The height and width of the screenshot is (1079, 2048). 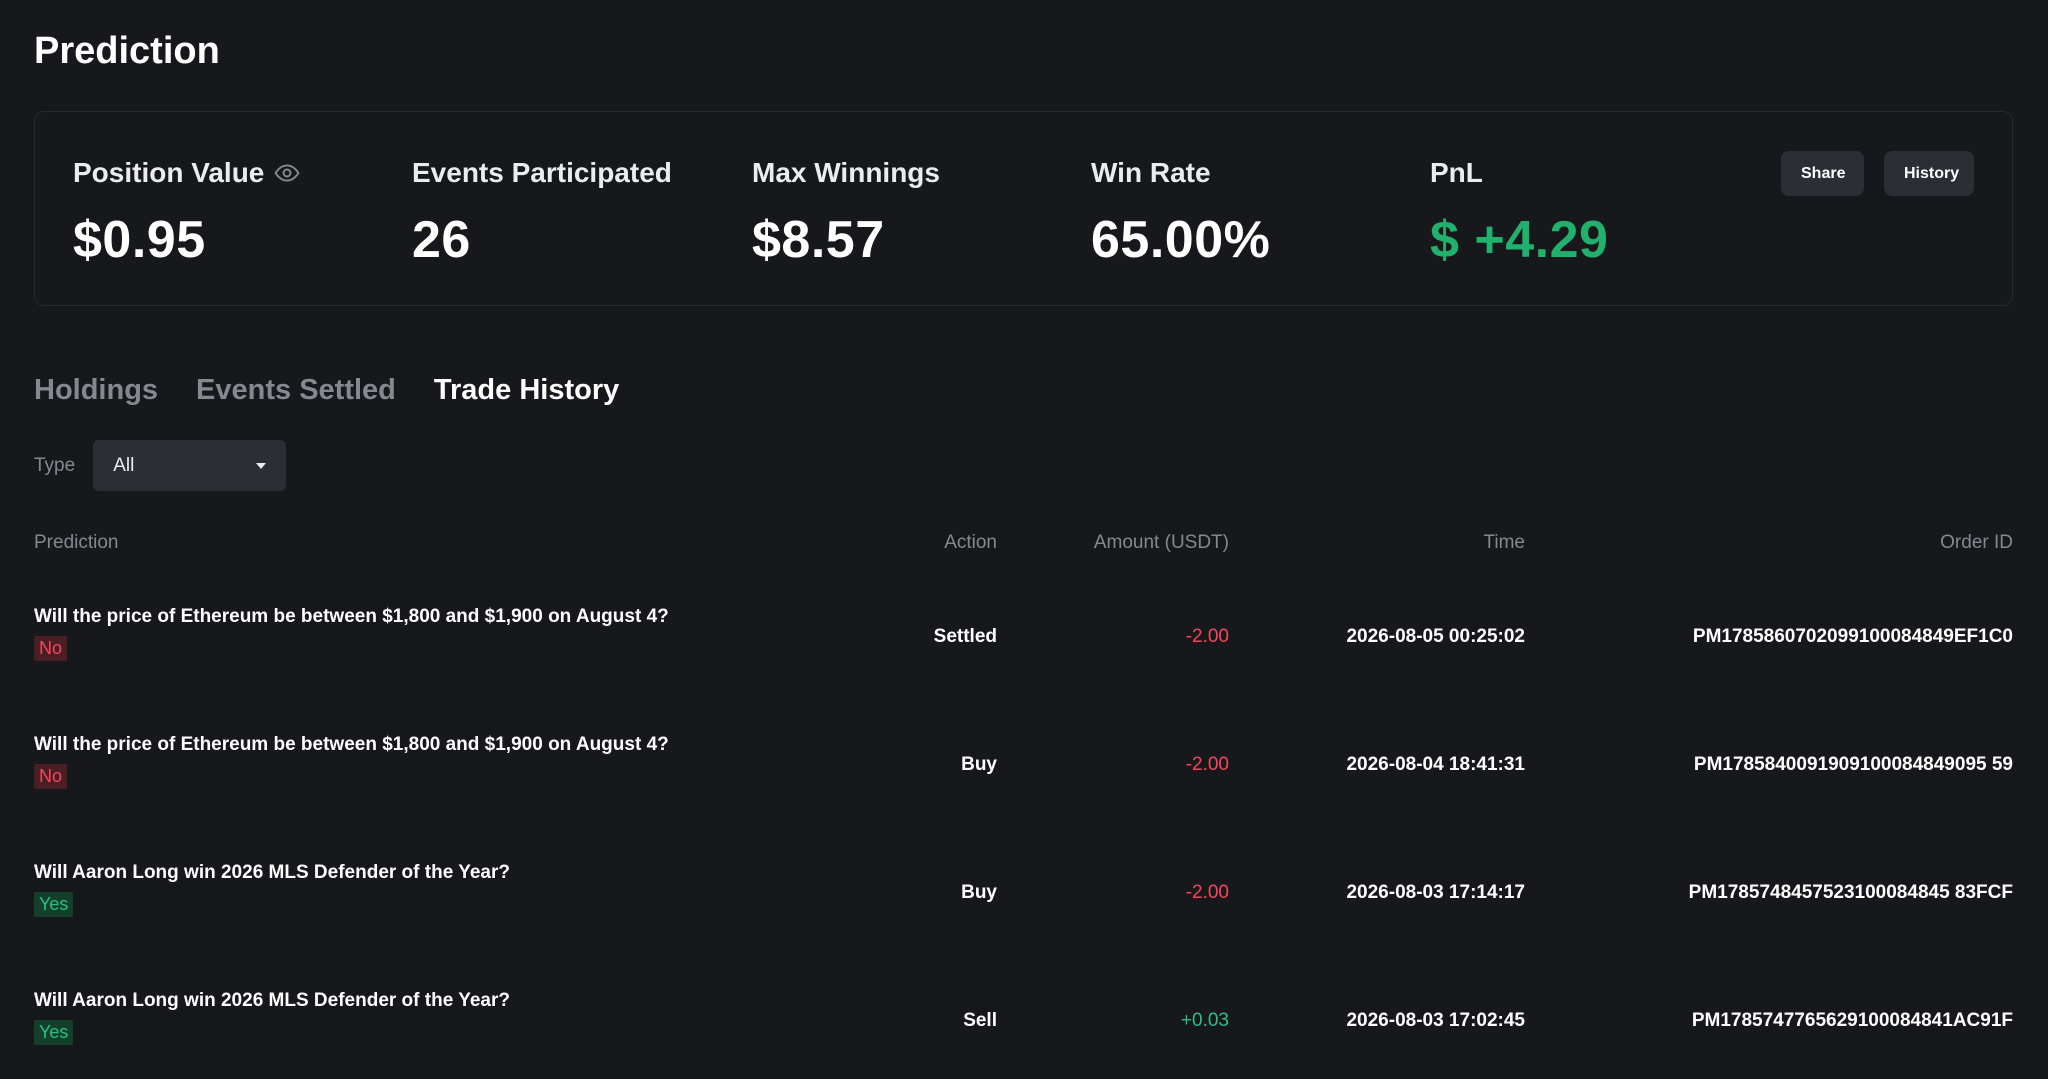 I want to click on stat-position-value: Position Value $0.95, so click(x=186, y=213).